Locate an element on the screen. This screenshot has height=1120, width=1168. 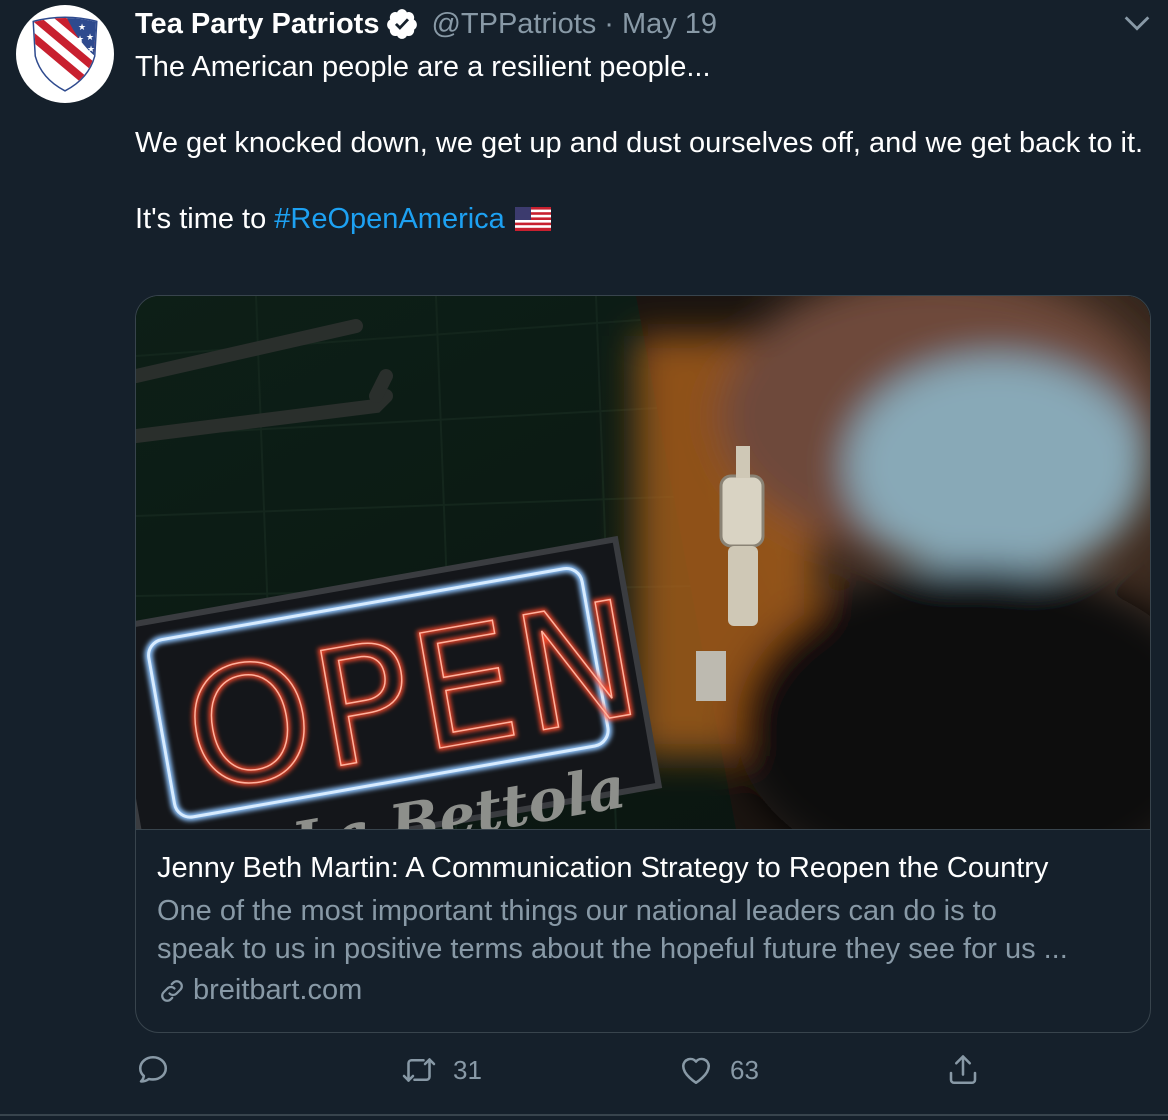
retweet-count: 31 is located at coordinates (467, 1069).